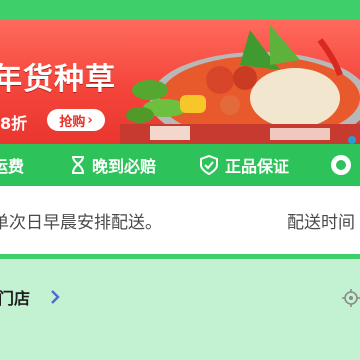 This screenshot has width=360, height=360. I want to click on badge-icon, so click(341, 165).